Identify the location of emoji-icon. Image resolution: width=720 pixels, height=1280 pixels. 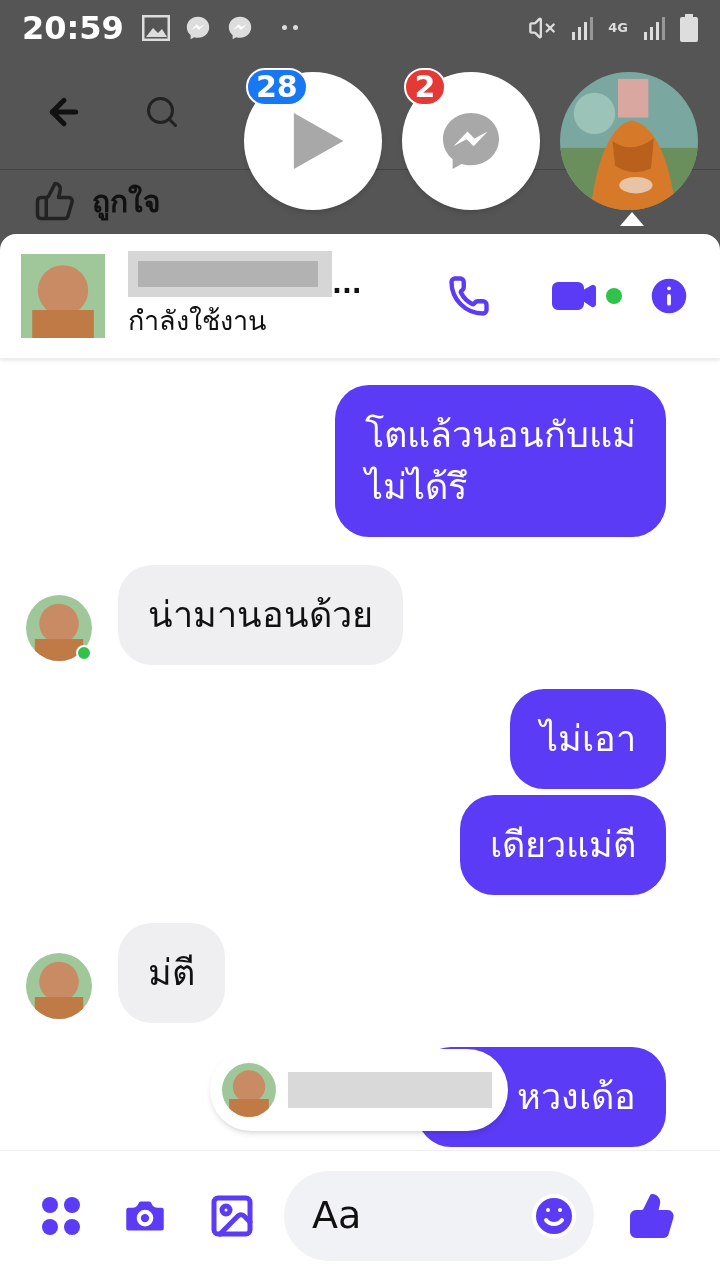
(554, 1215).